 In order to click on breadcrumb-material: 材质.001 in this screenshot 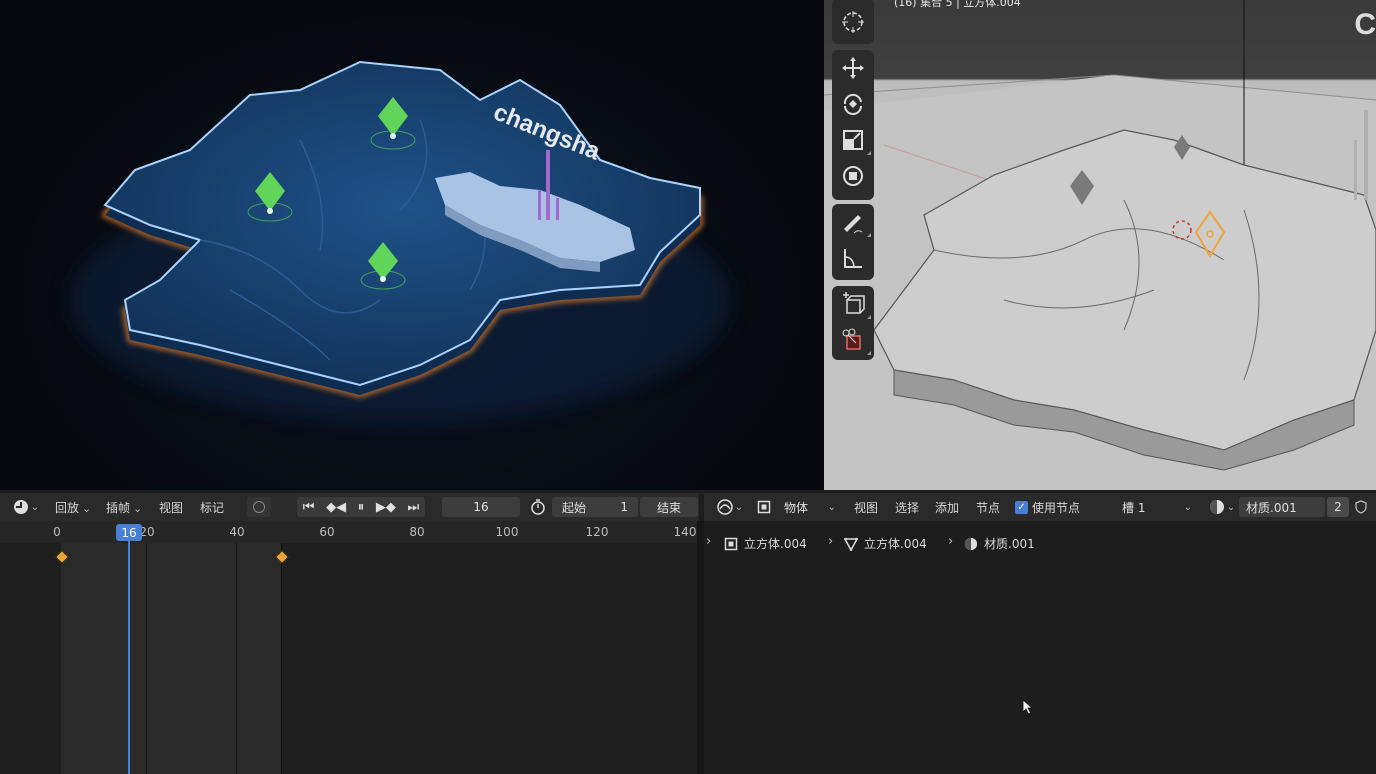, I will do `click(999, 543)`.